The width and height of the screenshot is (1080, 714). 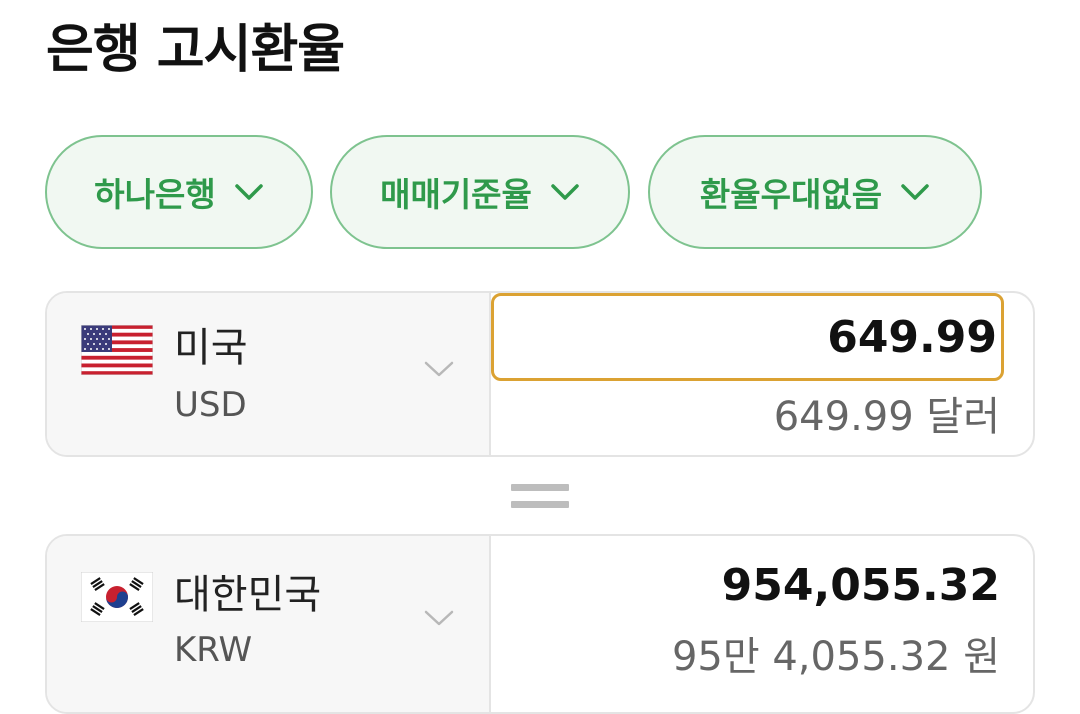 I want to click on preference-select-button: 환율우대없음, so click(x=815, y=192).